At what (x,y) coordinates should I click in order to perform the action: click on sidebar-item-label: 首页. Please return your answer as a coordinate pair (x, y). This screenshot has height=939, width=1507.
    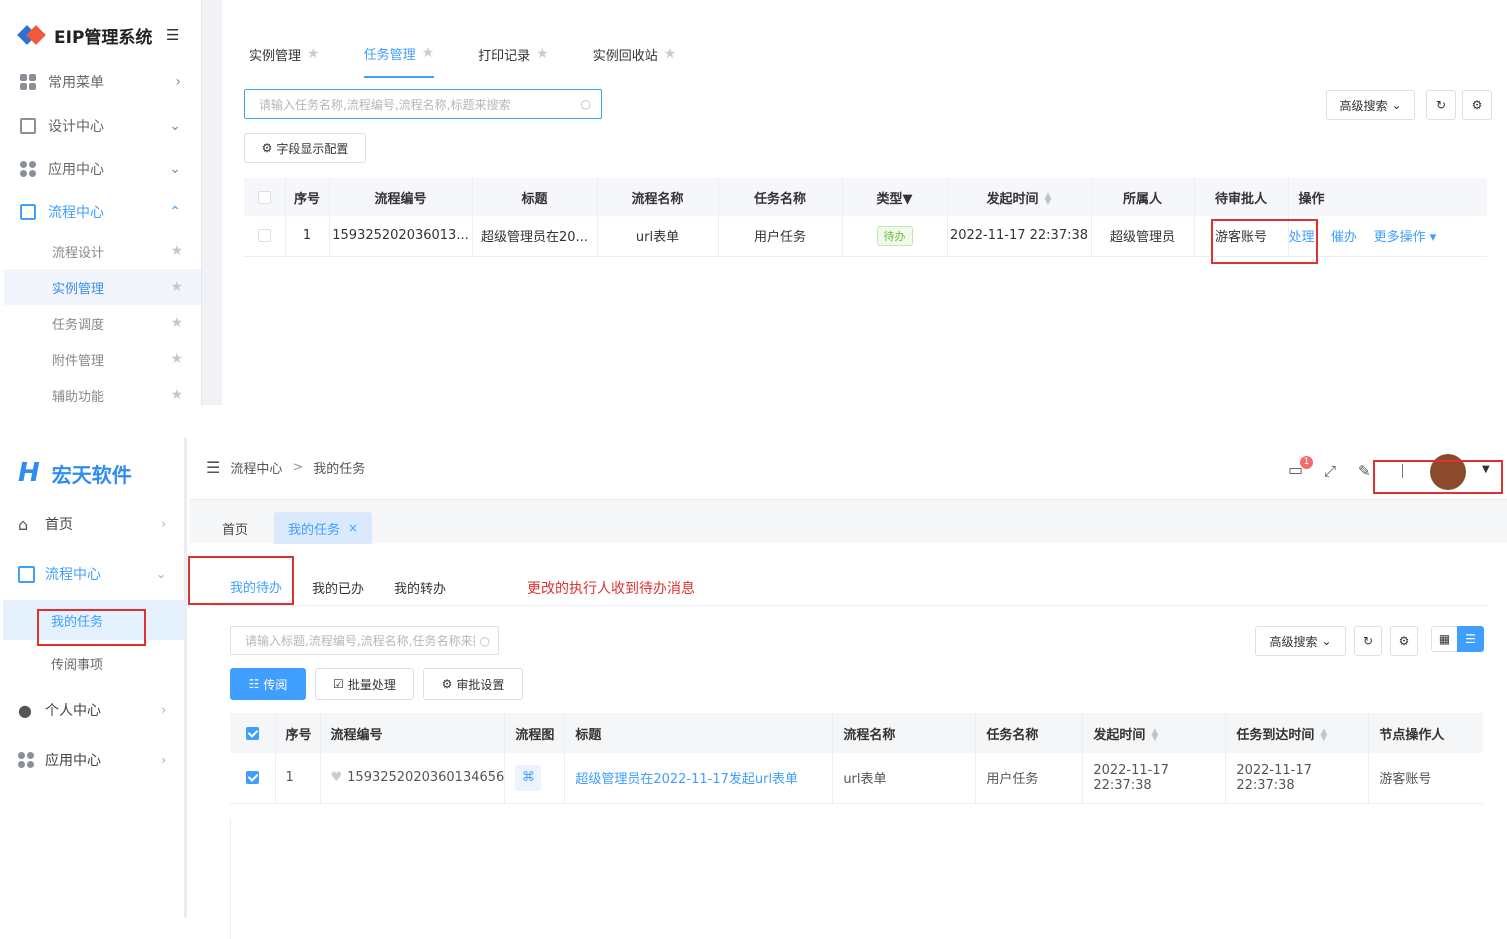
    Looking at the image, I should click on (59, 525).